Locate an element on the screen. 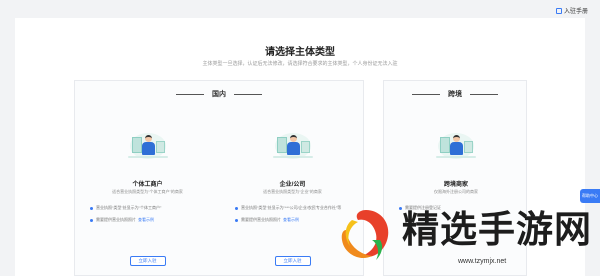 The height and width of the screenshot is (276, 600). manual-link-label: 入驻手册 is located at coordinates (575, 12).